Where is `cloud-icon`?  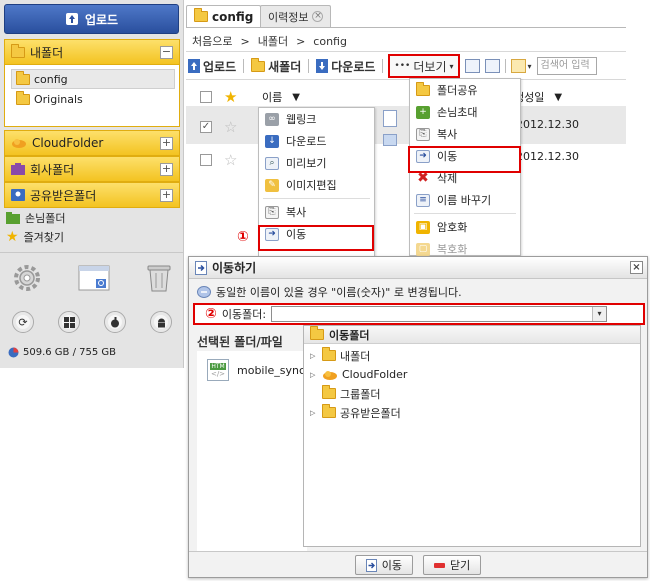 cloud-icon is located at coordinates (330, 375).